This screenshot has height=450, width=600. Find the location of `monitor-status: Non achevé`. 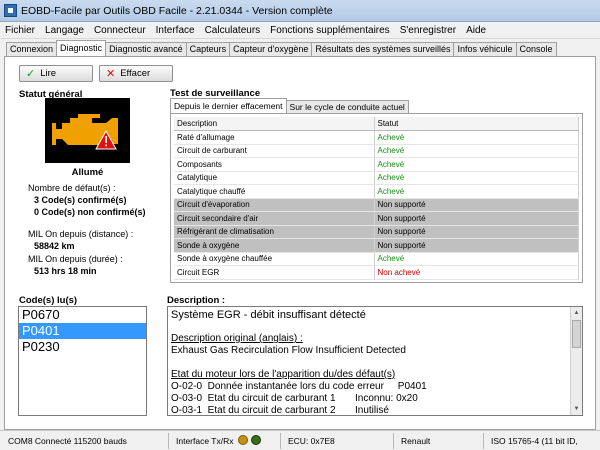

monitor-status: Non achevé is located at coordinates (476, 272).